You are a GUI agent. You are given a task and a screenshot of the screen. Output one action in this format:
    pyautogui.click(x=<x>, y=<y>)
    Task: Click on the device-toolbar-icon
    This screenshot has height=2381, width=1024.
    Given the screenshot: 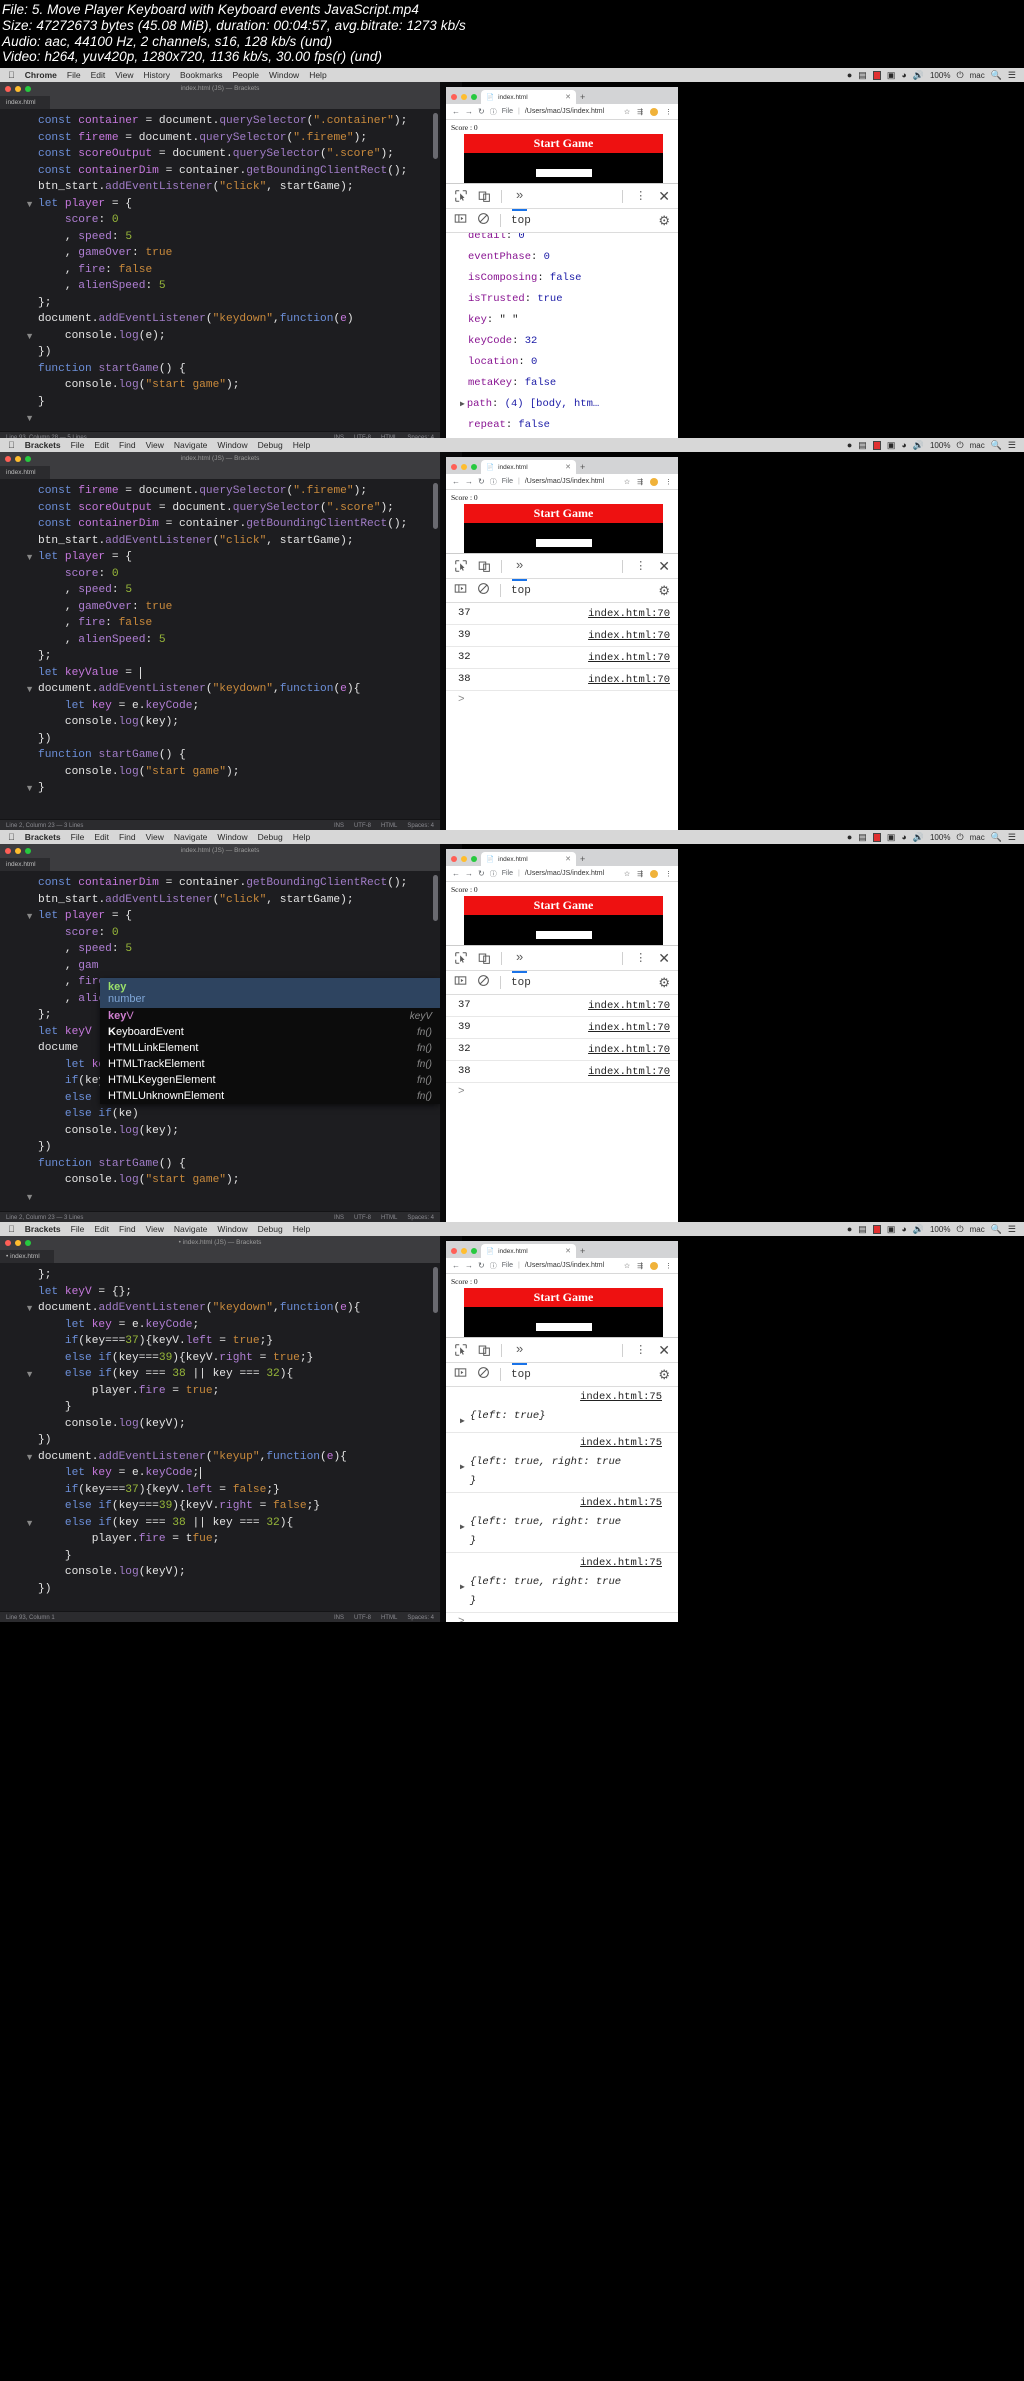 What is the action you would take?
    pyautogui.click(x=484, y=566)
    